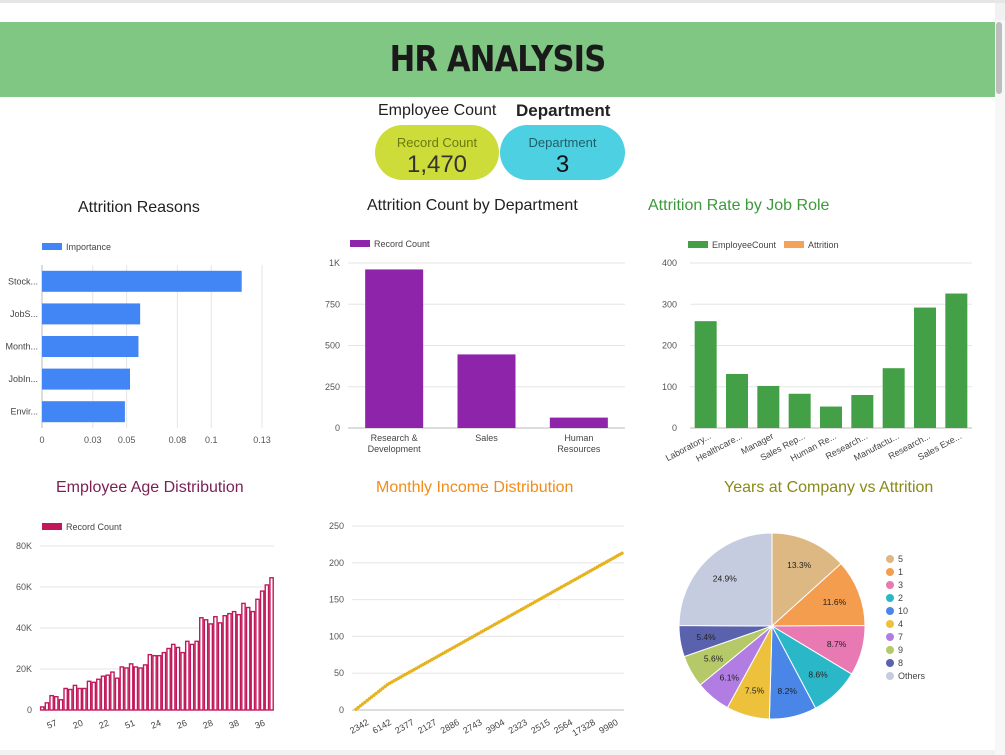  I want to click on slice-label: 6.1%, so click(730, 678).